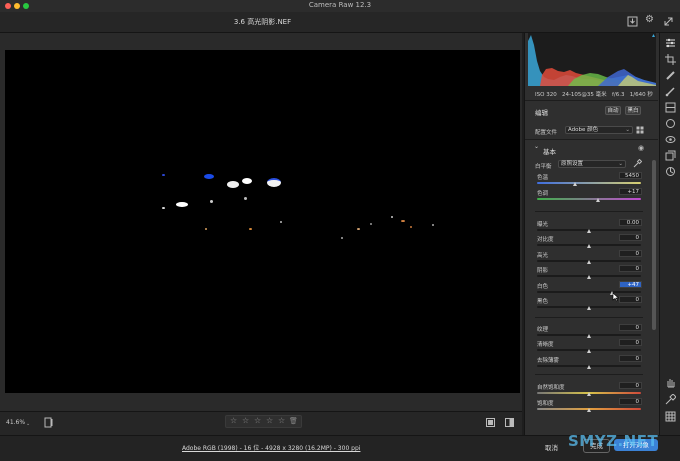 This screenshot has width=680, height=461. I want to click on star-1: ☆, so click(233, 420).